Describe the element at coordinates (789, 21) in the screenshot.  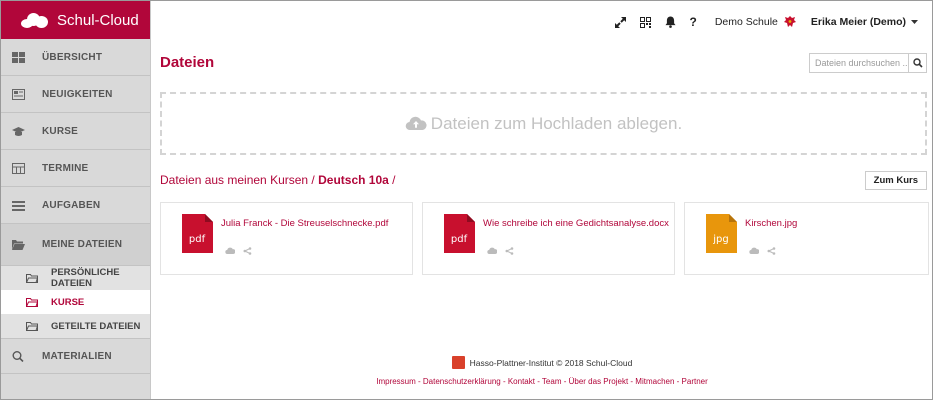
I see `school-crest-icon` at that location.